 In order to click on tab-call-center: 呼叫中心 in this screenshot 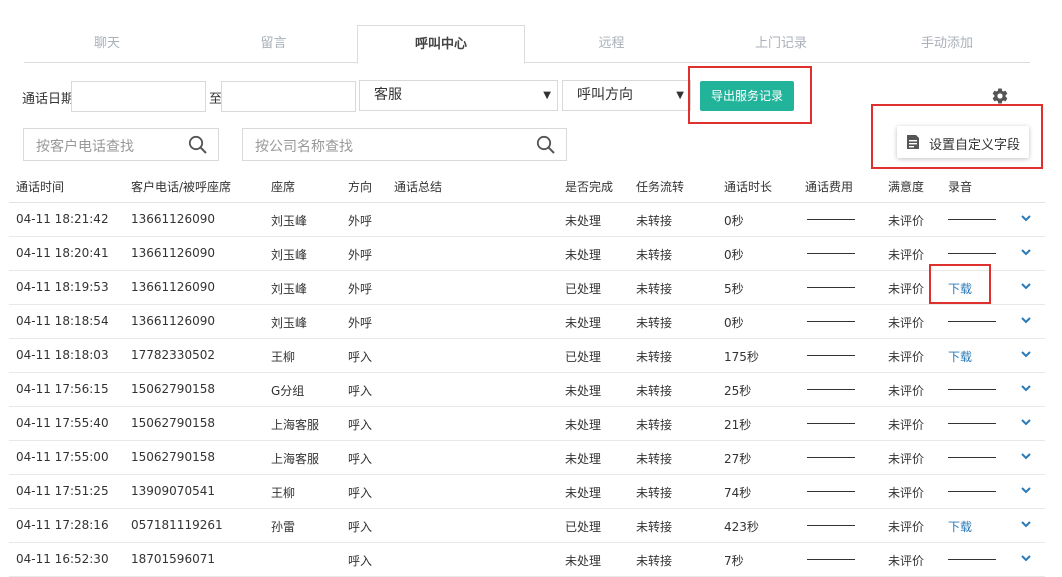, I will do `click(441, 44)`.